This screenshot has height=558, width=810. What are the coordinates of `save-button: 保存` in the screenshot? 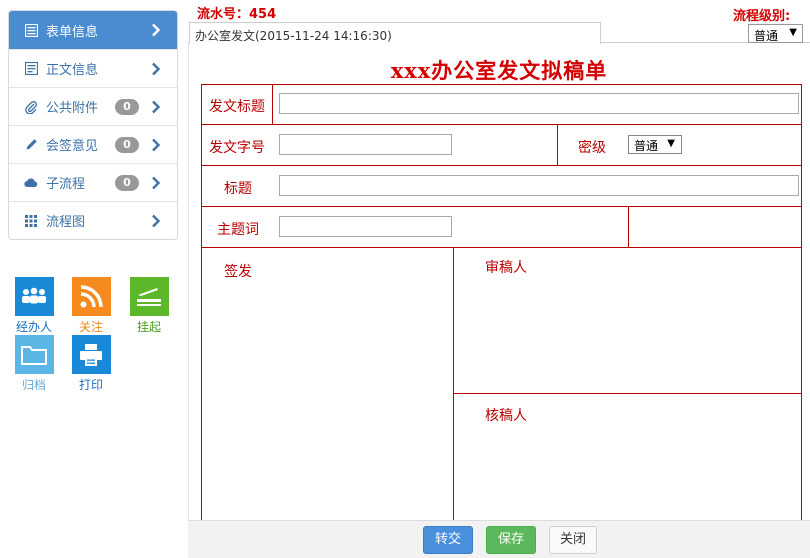 It's located at (511, 540).